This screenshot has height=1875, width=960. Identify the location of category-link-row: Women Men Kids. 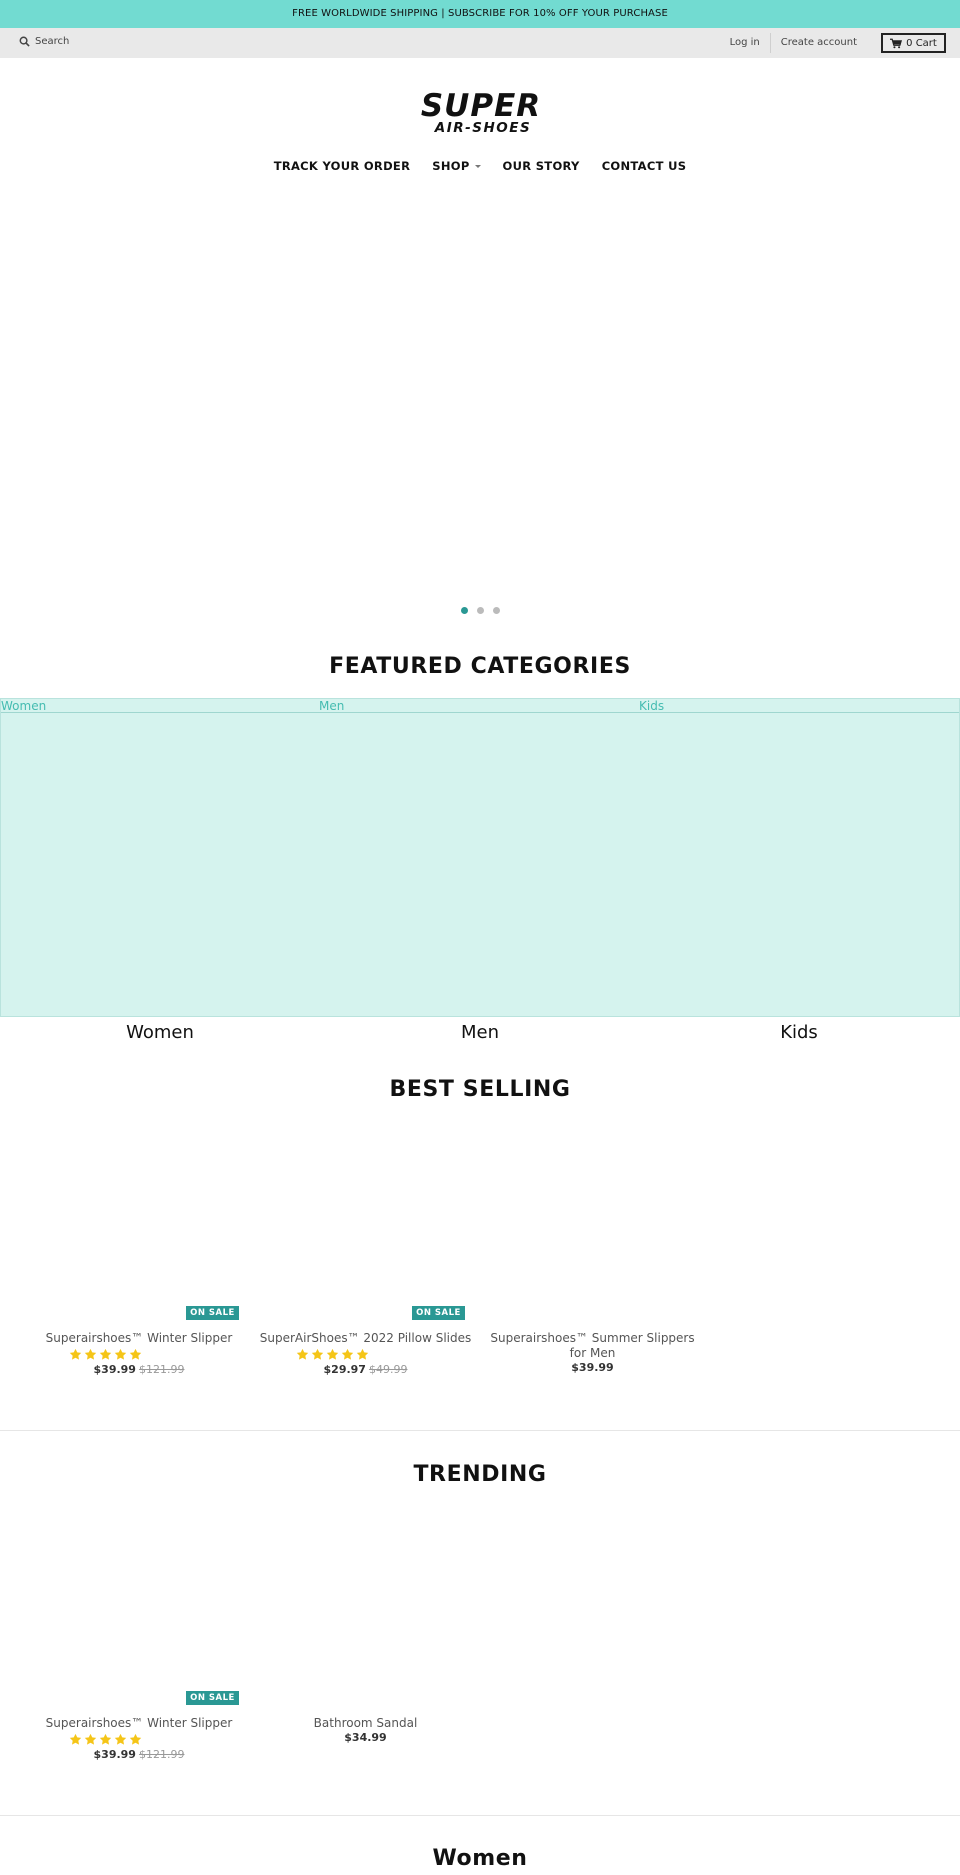
(480, 706).